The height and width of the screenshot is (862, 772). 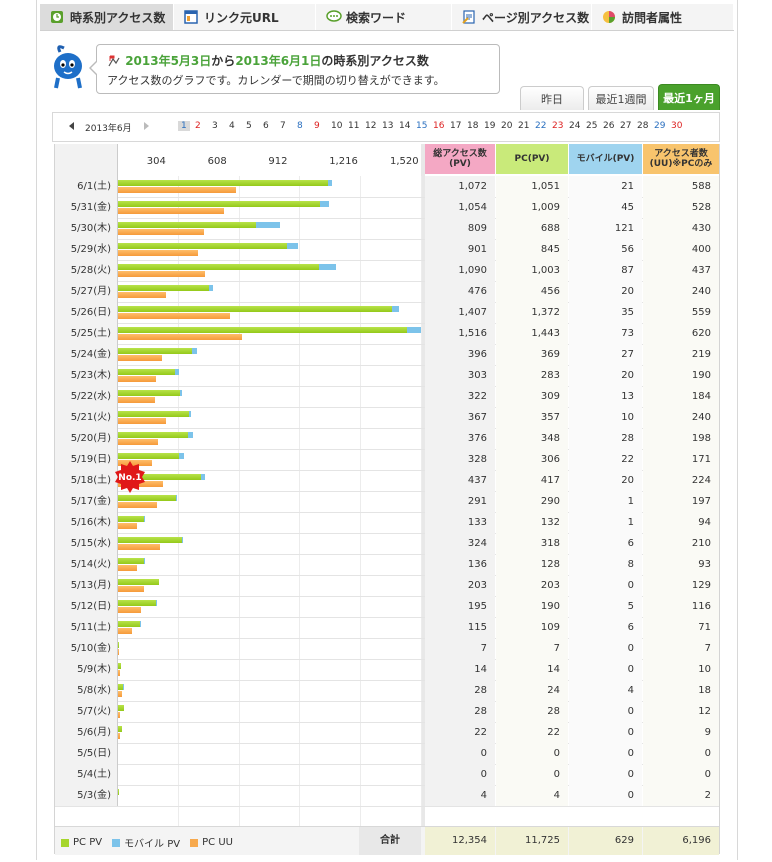 I want to click on cell-pc-pv: 109, so click(x=532, y=627).